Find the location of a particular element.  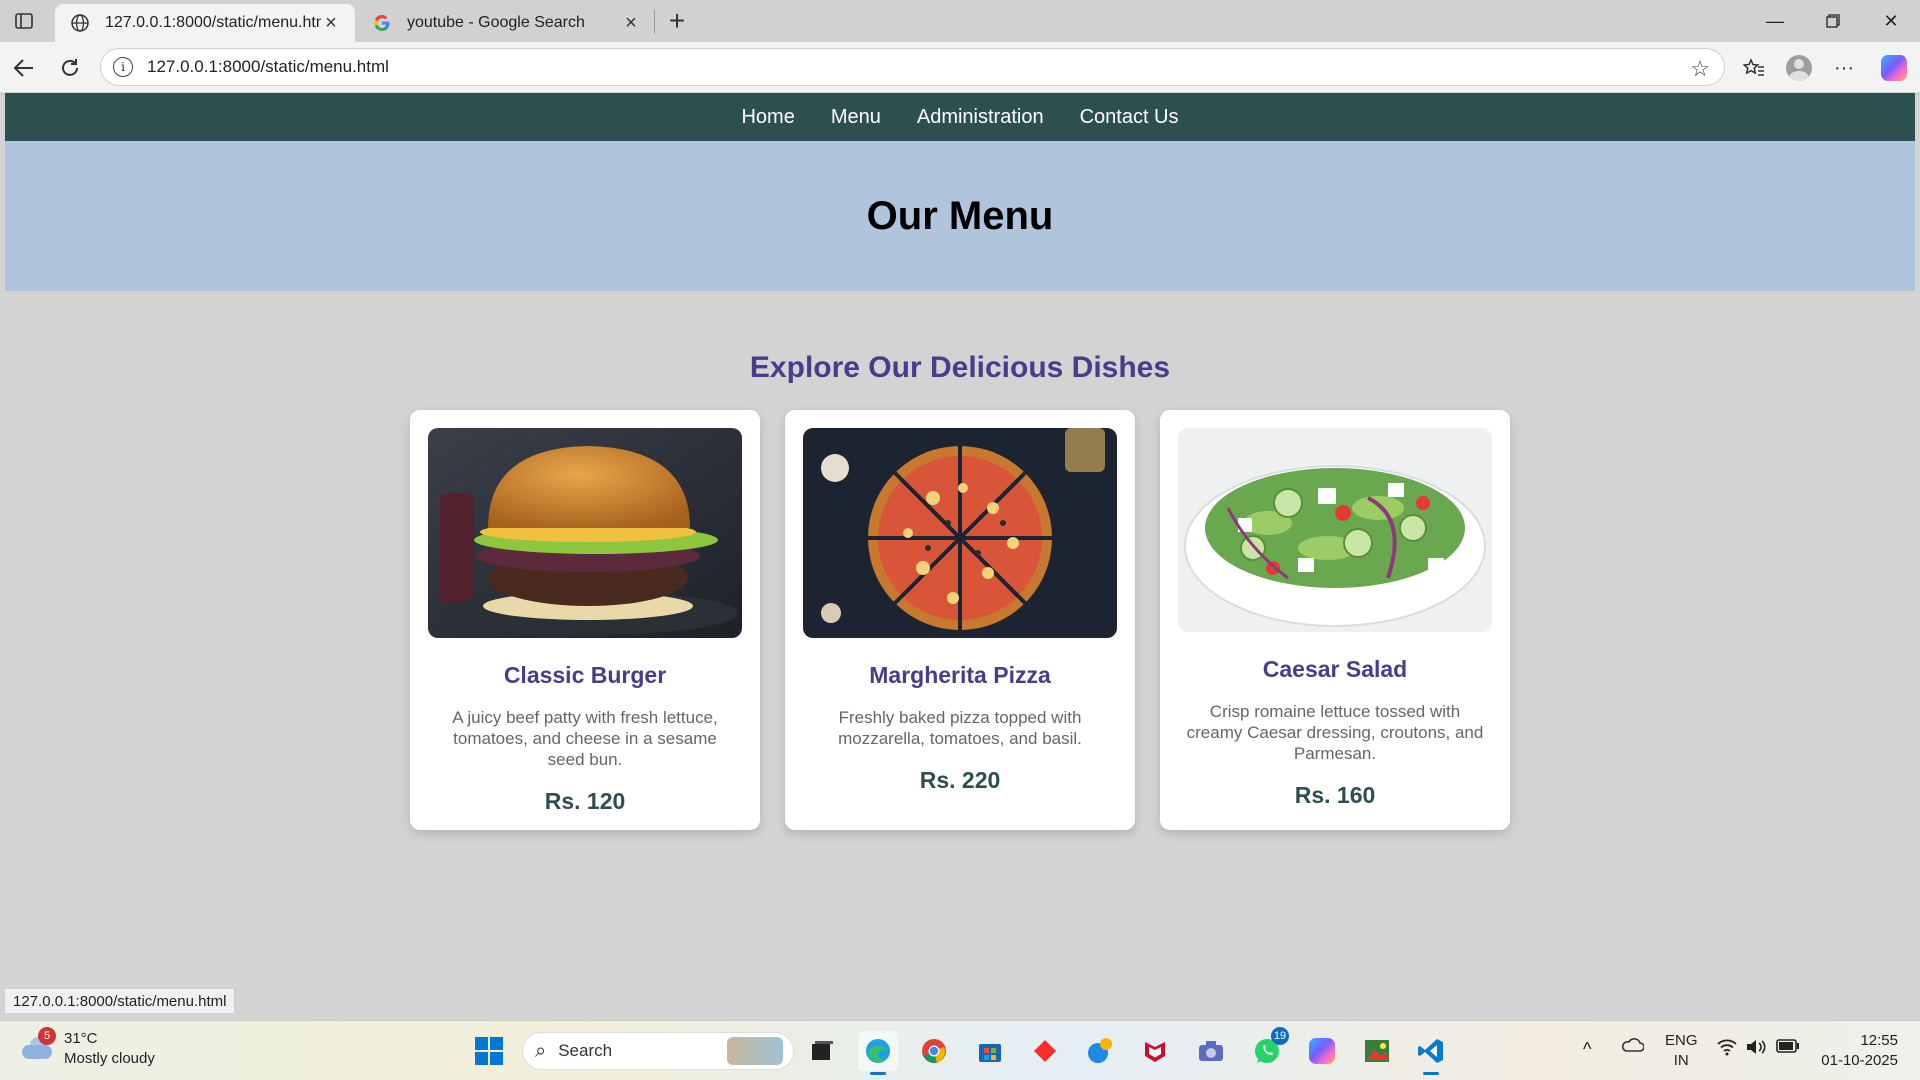

region-code: IN is located at coordinates (1681, 1060).